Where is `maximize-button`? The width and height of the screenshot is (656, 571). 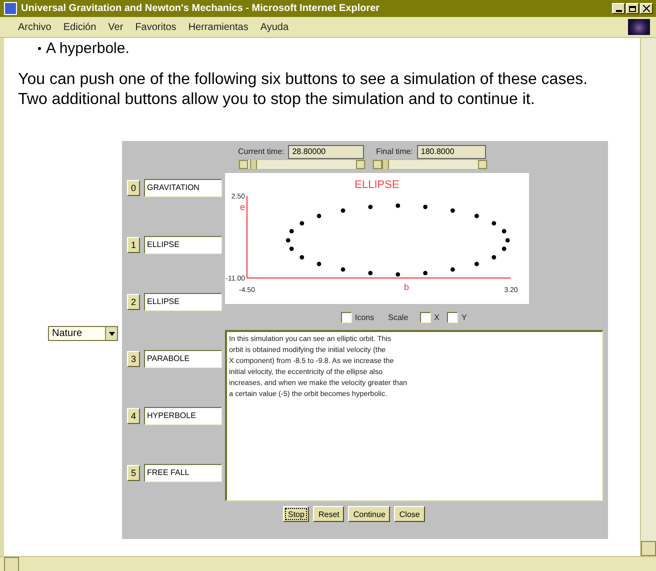
maximize-button is located at coordinates (632, 8).